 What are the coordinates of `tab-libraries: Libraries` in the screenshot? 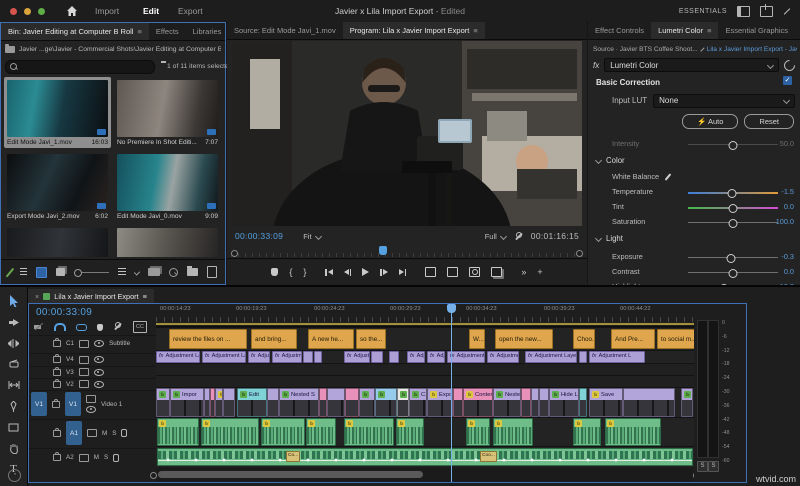 It's located at (207, 31).